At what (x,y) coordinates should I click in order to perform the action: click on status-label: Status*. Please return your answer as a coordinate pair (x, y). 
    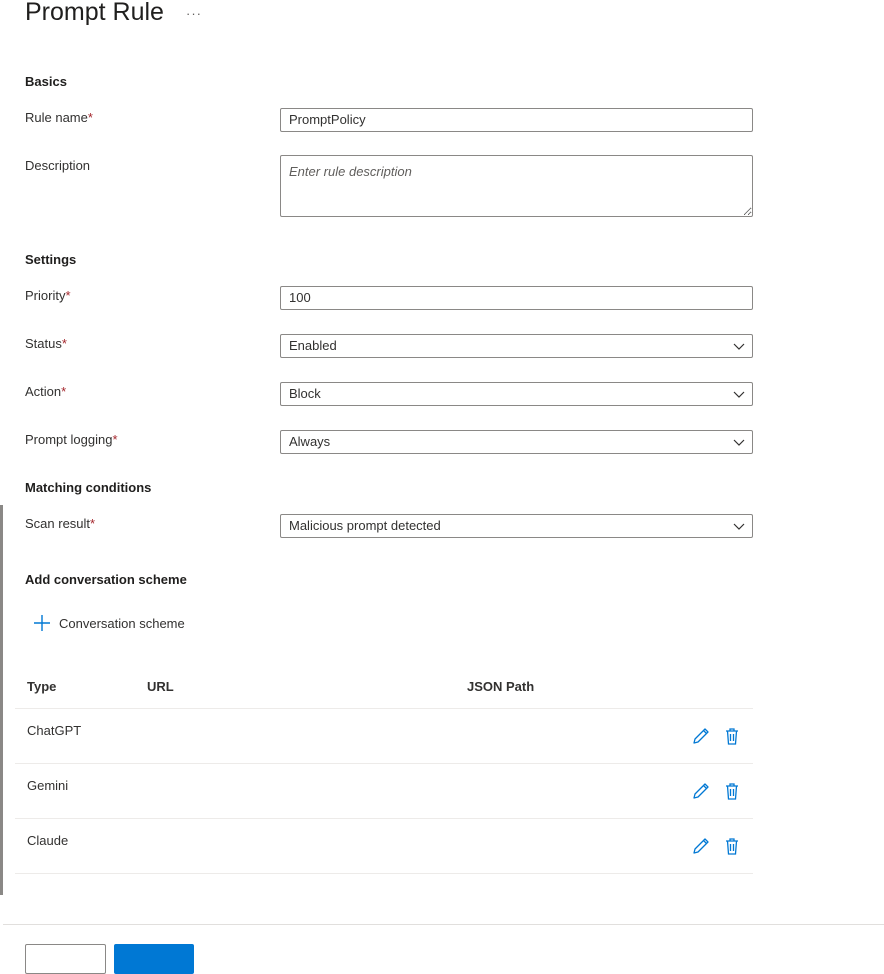
    Looking at the image, I should click on (46, 343).